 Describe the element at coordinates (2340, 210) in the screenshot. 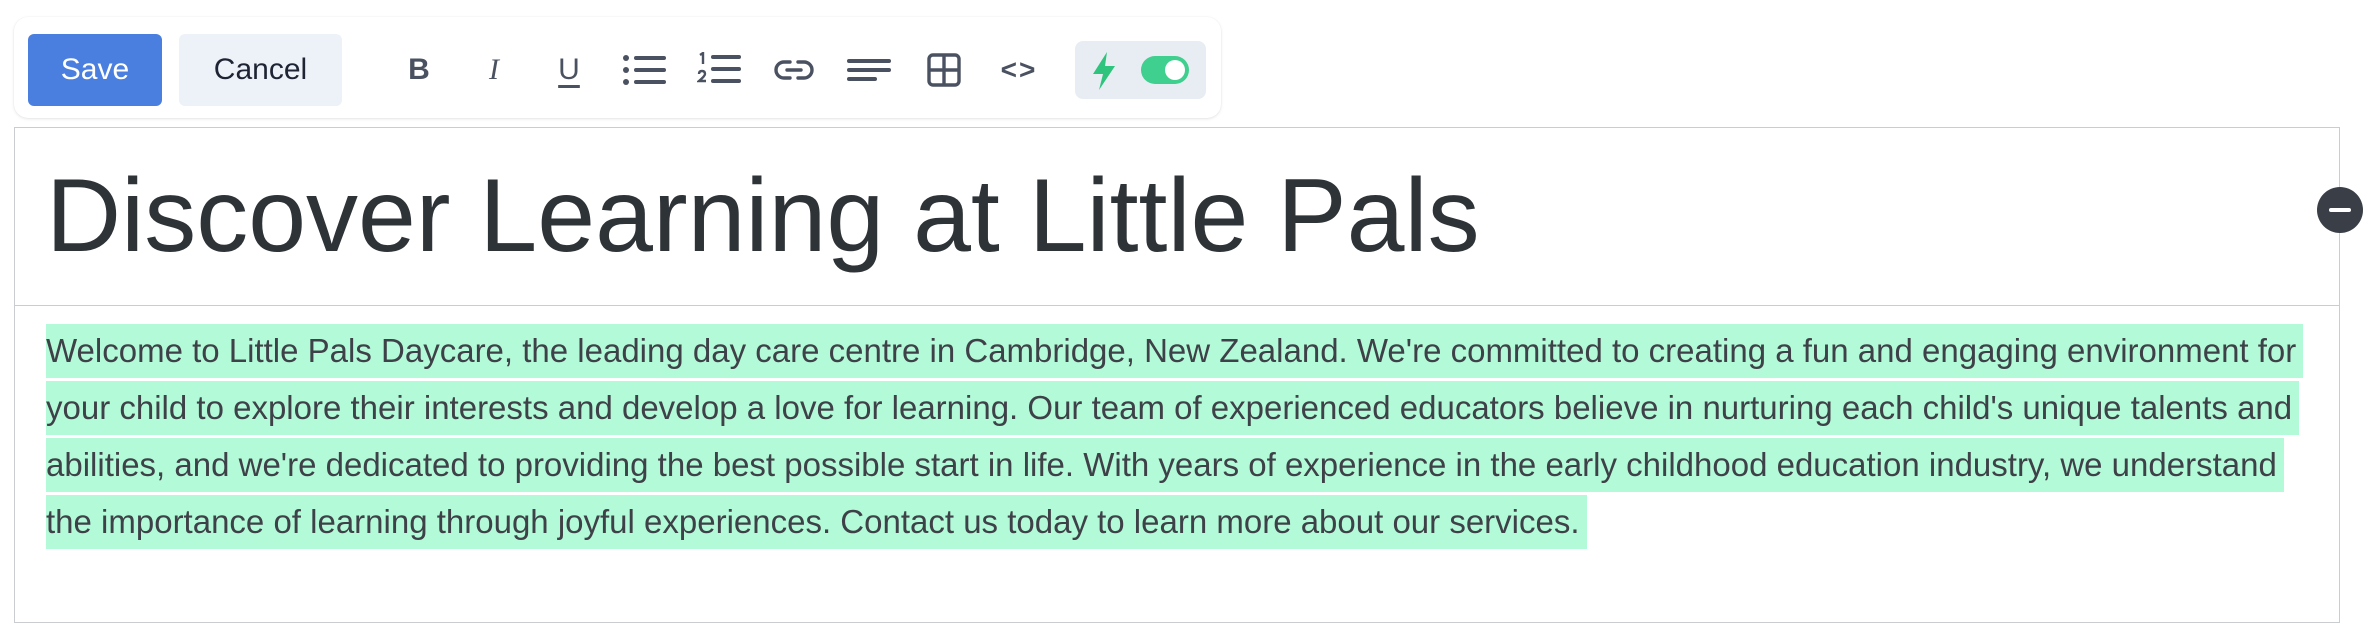

I see `remove-block-button` at that location.